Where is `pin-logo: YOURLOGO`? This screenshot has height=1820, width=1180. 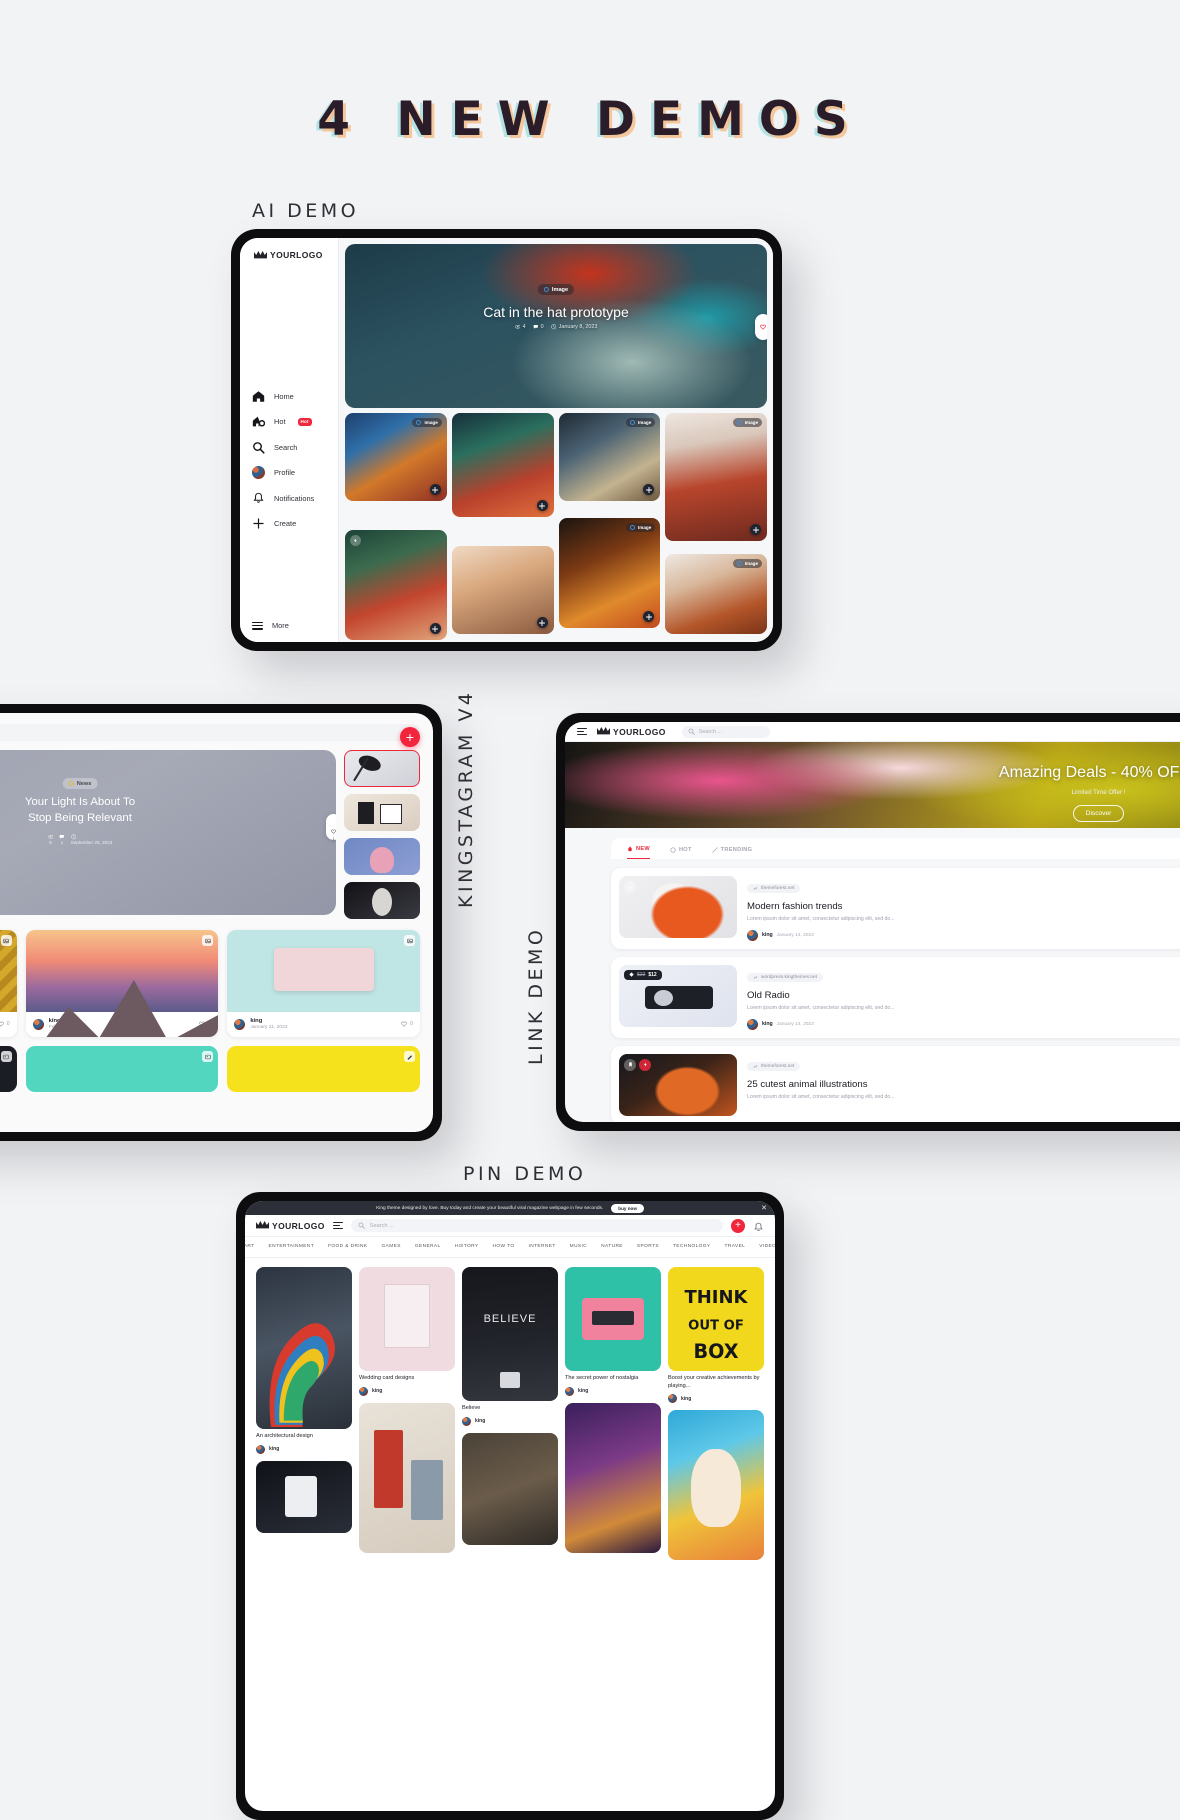
pin-logo: YOURLOGO is located at coordinates (290, 1226).